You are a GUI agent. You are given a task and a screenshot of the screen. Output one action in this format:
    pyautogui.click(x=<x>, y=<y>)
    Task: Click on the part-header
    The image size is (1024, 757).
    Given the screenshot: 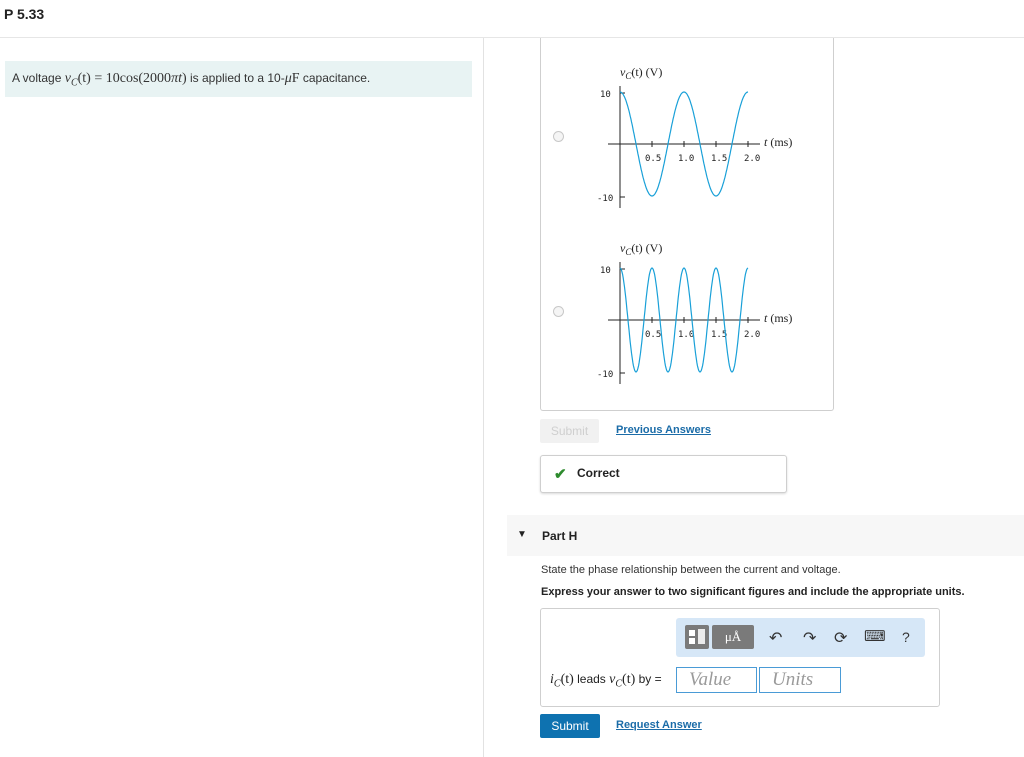 What is the action you would take?
    pyautogui.click(x=765, y=535)
    